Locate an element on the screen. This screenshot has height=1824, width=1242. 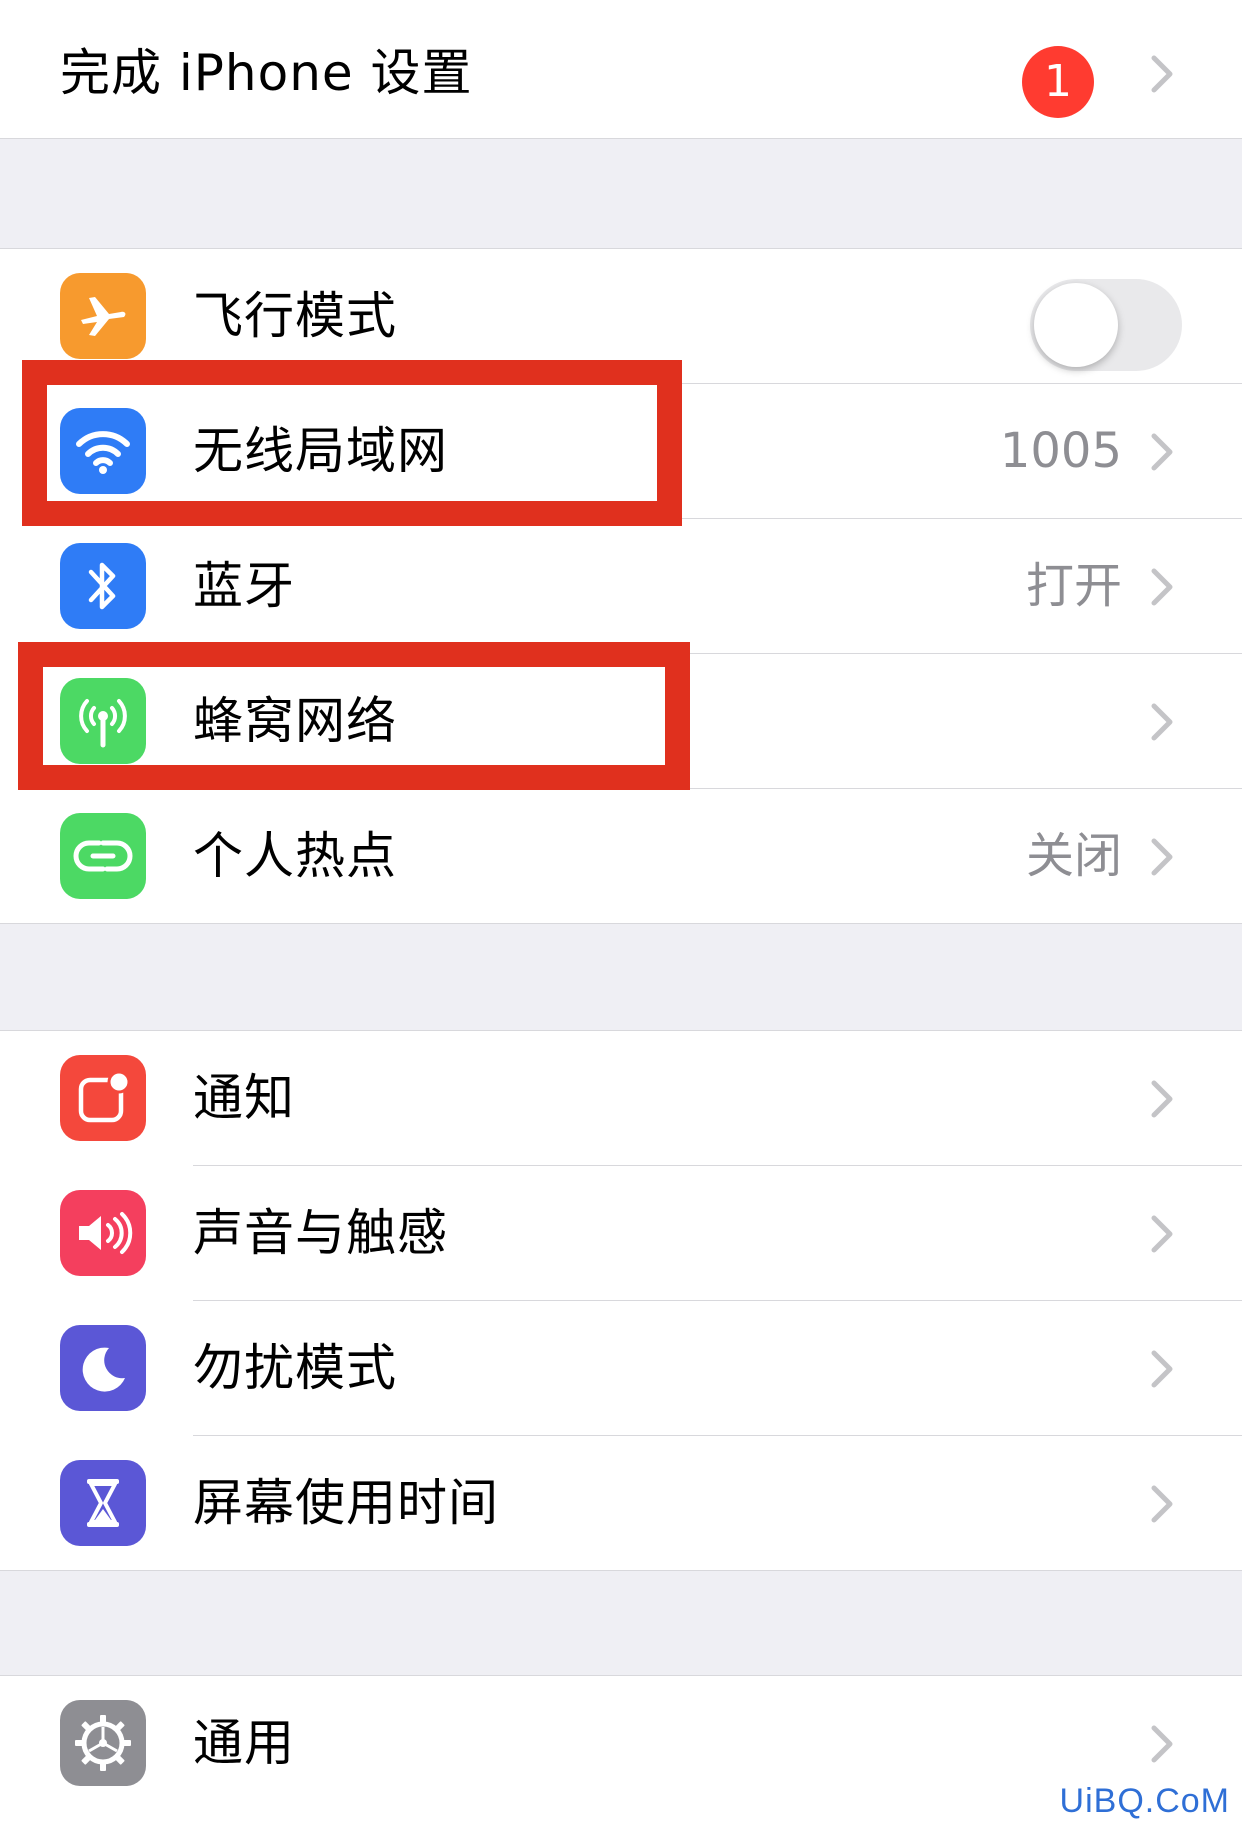
general-label: 通用 is located at coordinates (244, 1743).